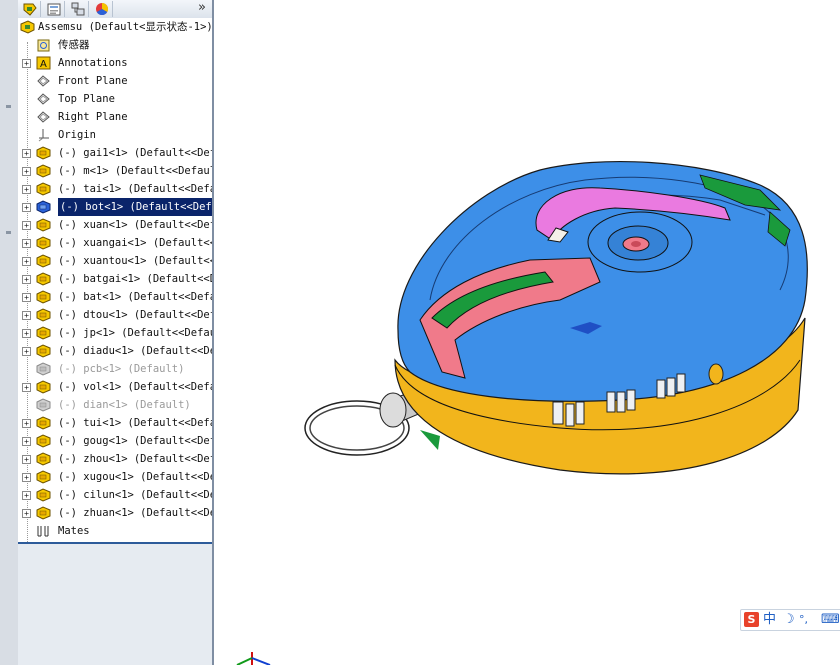 The height and width of the screenshot is (669, 840). Describe the element at coordinates (115, 423) in the screenshot. I see `tree-item: + (-) tui<1> (Default<<Default>` at that location.